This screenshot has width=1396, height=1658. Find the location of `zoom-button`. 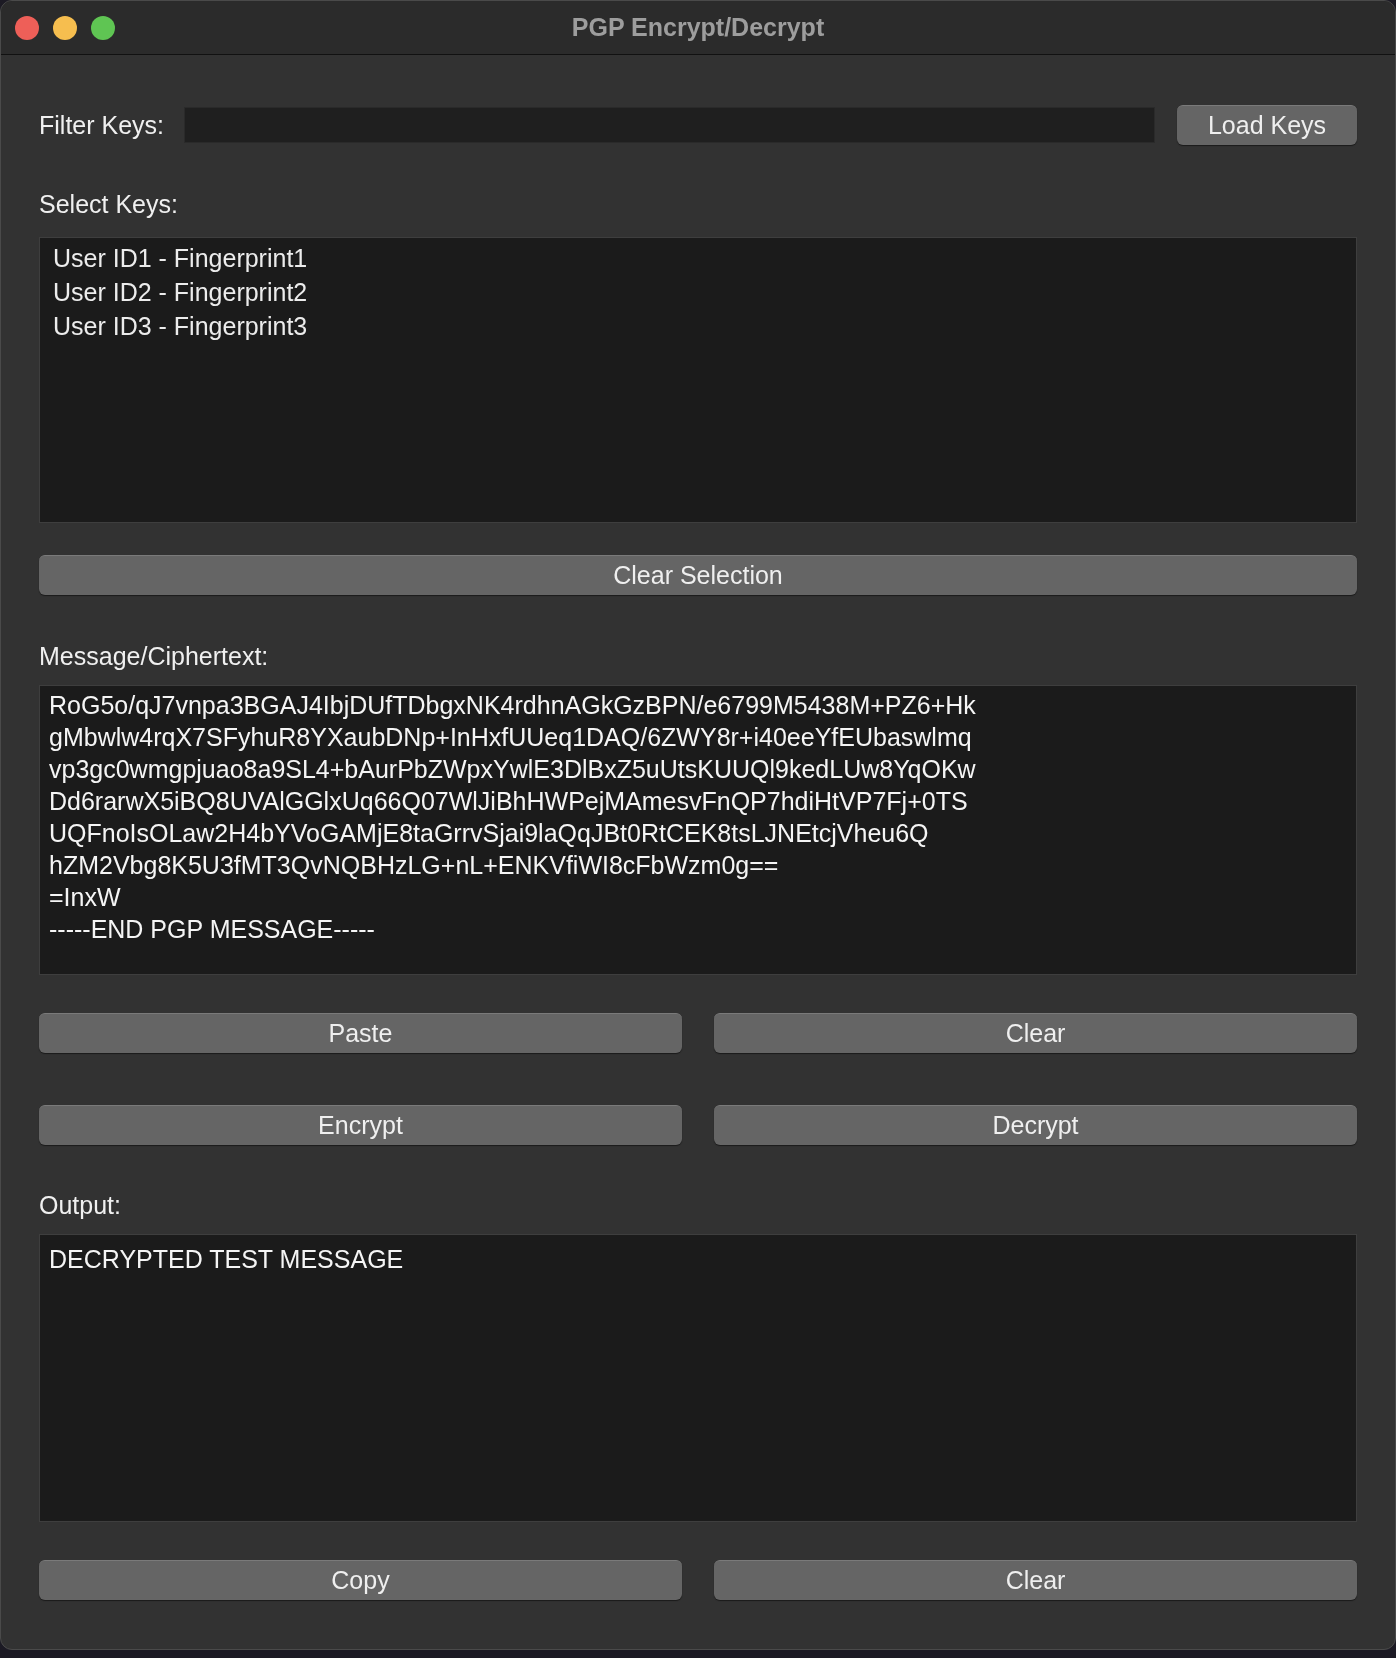

zoom-button is located at coordinates (103, 28).